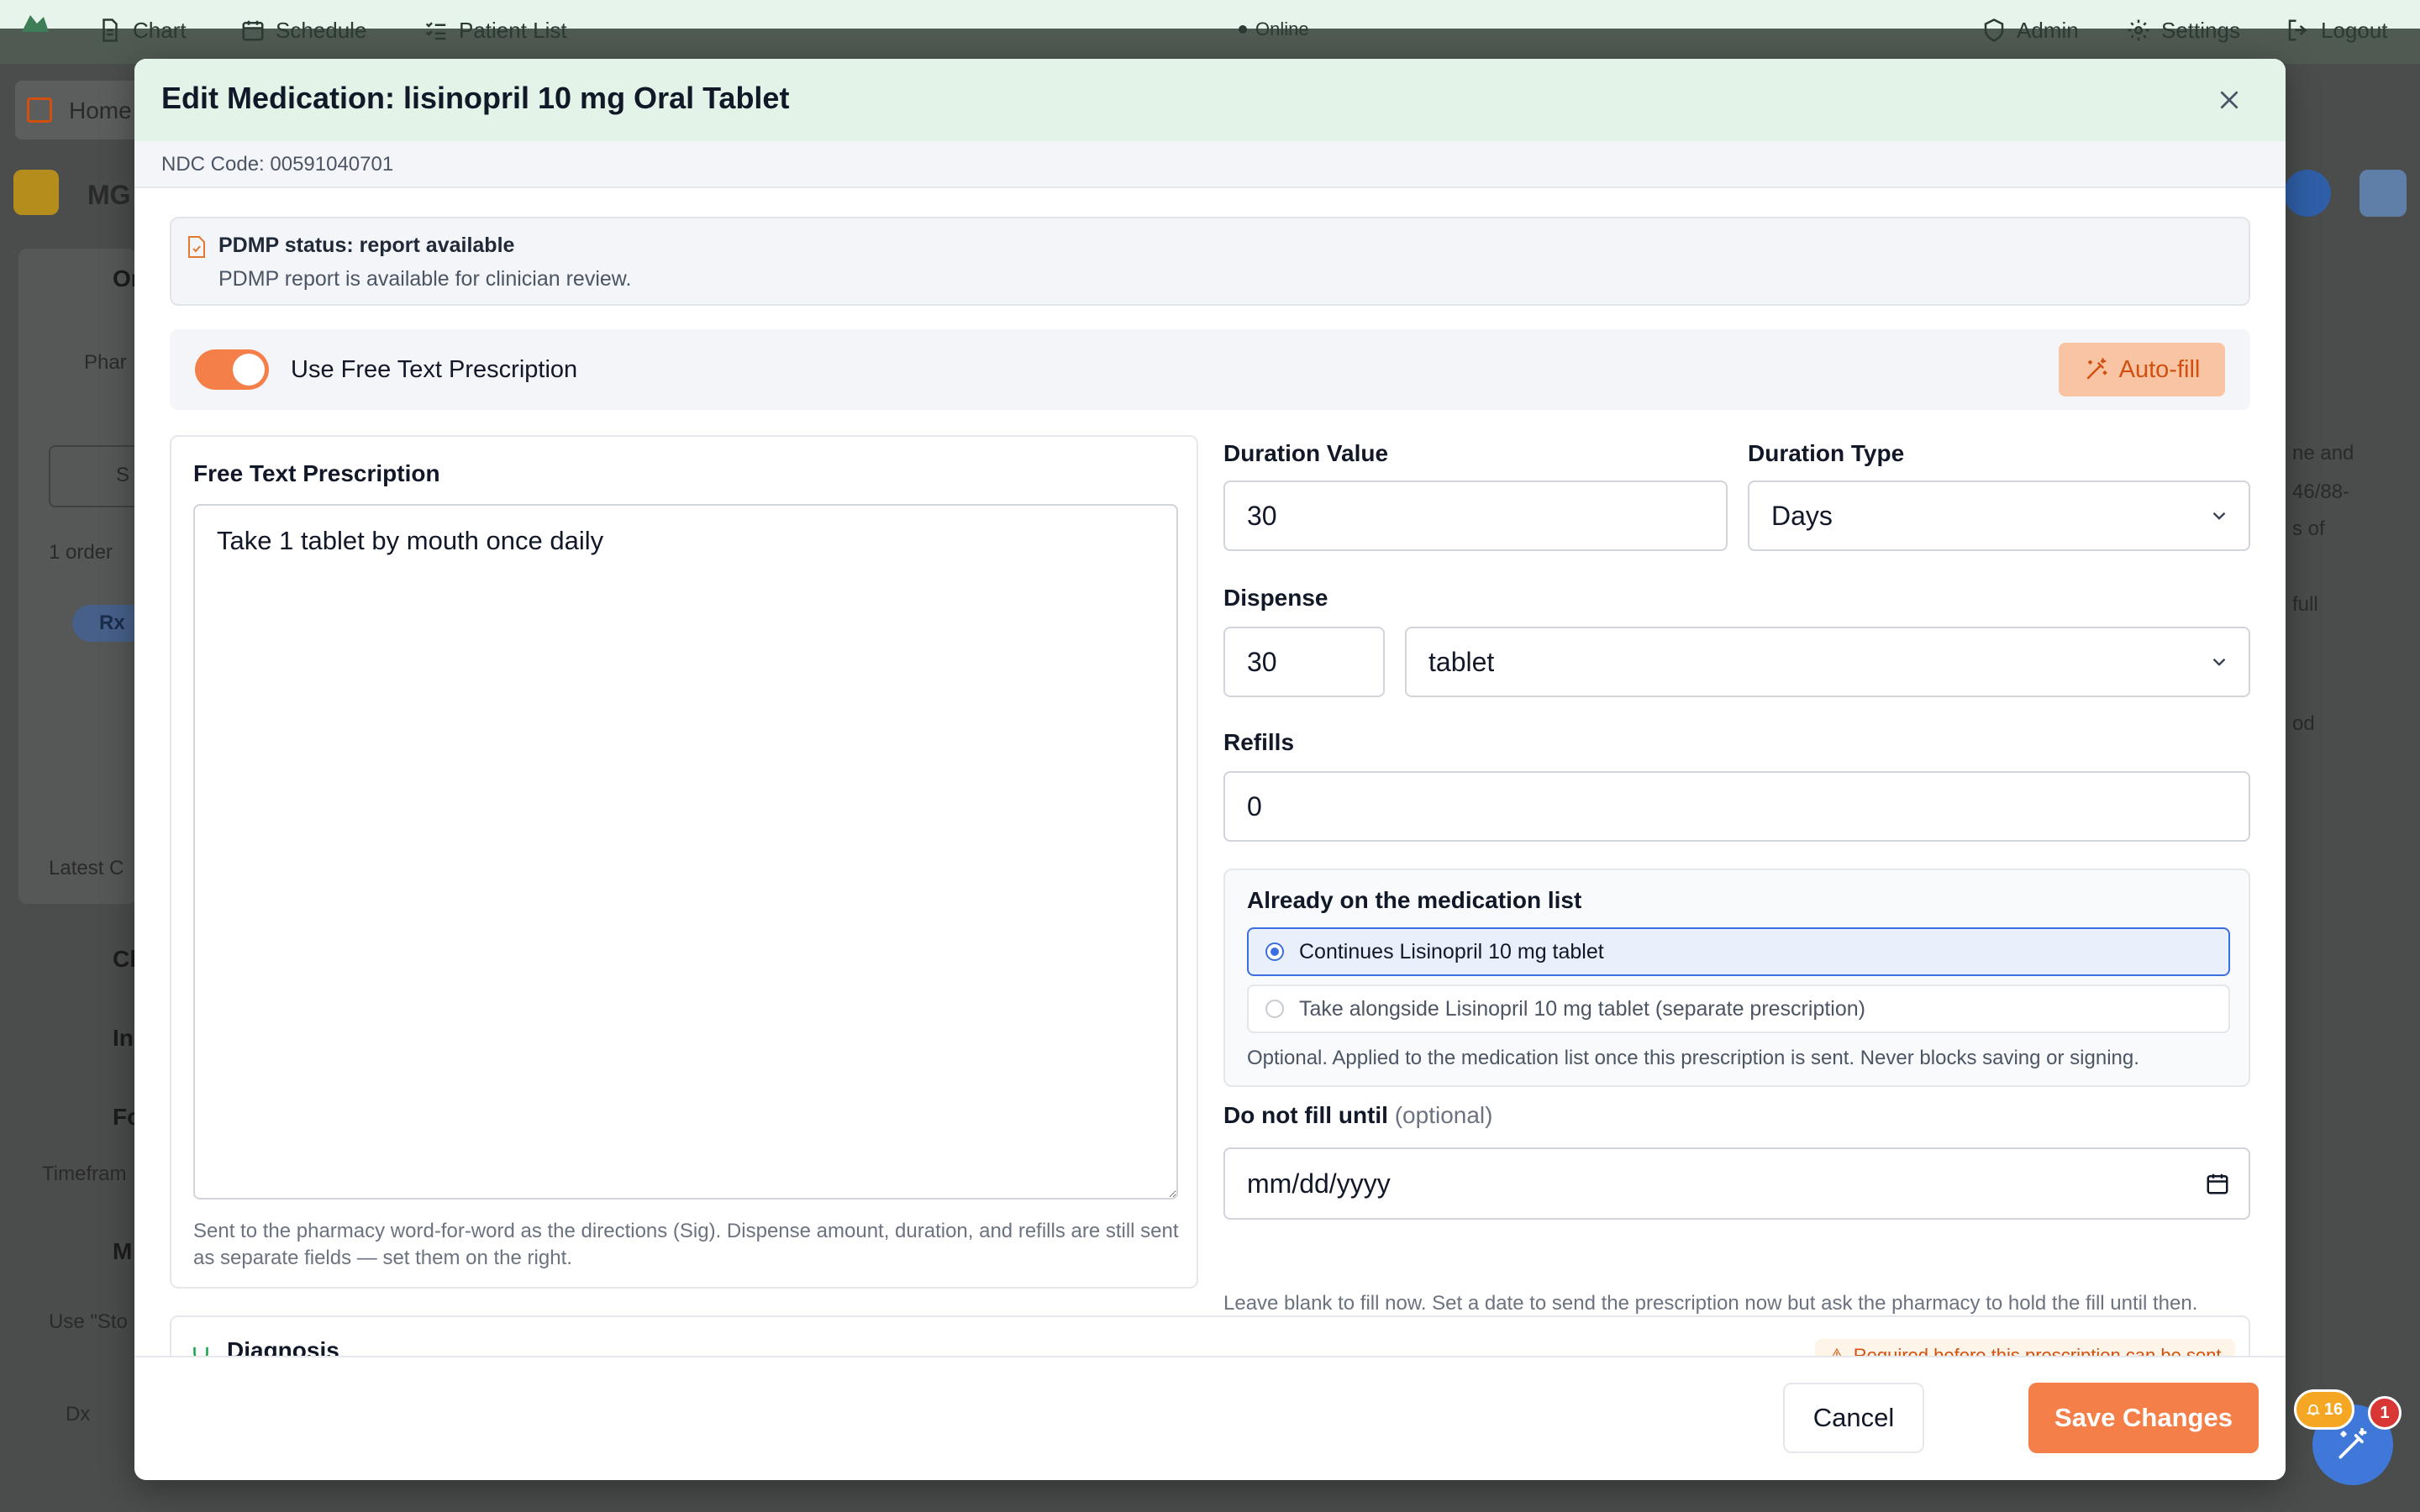 Image resolution: width=2420 pixels, height=1512 pixels. I want to click on document-icon, so click(110, 30).